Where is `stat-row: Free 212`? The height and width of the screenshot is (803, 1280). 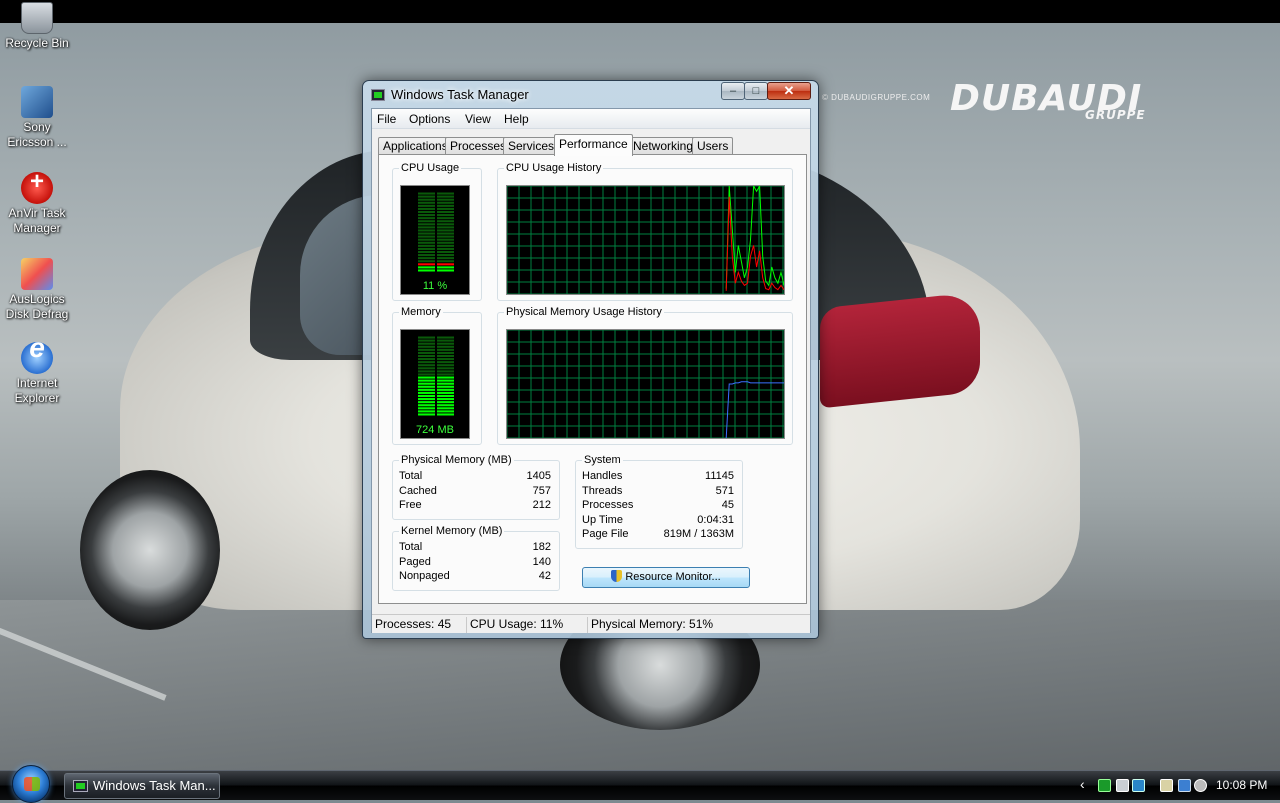
stat-row: Free 212 is located at coordinates (476, 506).